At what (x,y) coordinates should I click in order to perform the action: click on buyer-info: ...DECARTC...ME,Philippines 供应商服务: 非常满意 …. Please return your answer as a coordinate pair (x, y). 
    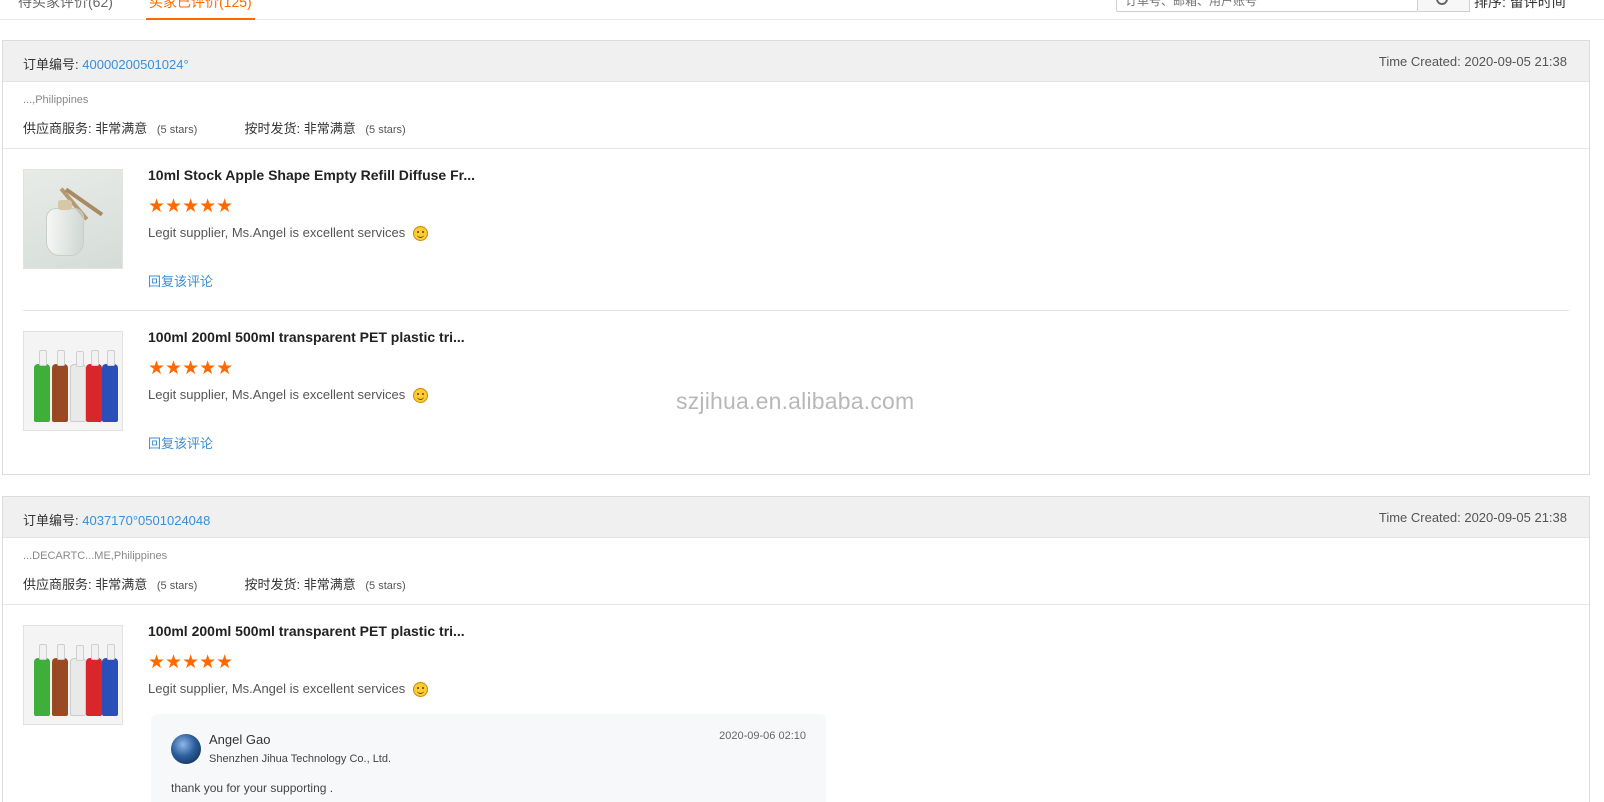
    Looking at the image, I should click on (796, 571).